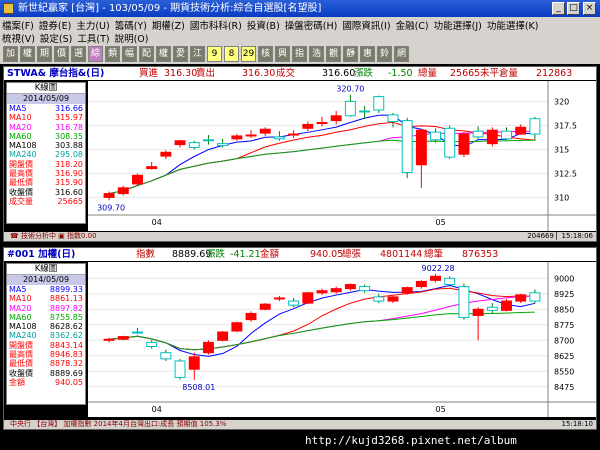 This screenshot has width=600, height=450. I want to click on row1-item-6: 投資(B), so click(263, 25).